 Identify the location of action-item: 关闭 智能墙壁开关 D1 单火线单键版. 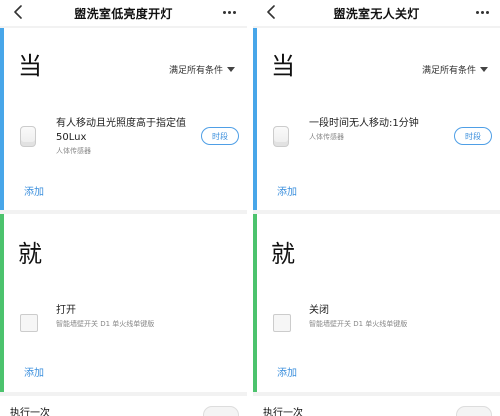
(374, 316).